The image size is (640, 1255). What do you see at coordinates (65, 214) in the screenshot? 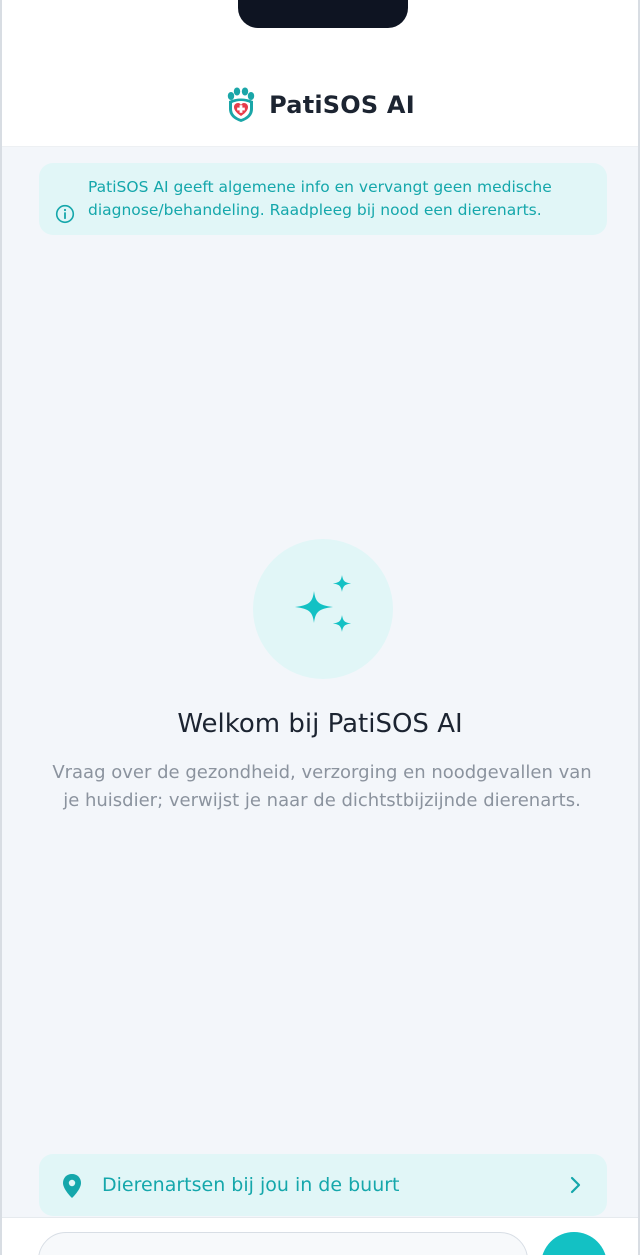
I see `info-icon` at bounding box center [65, 214].